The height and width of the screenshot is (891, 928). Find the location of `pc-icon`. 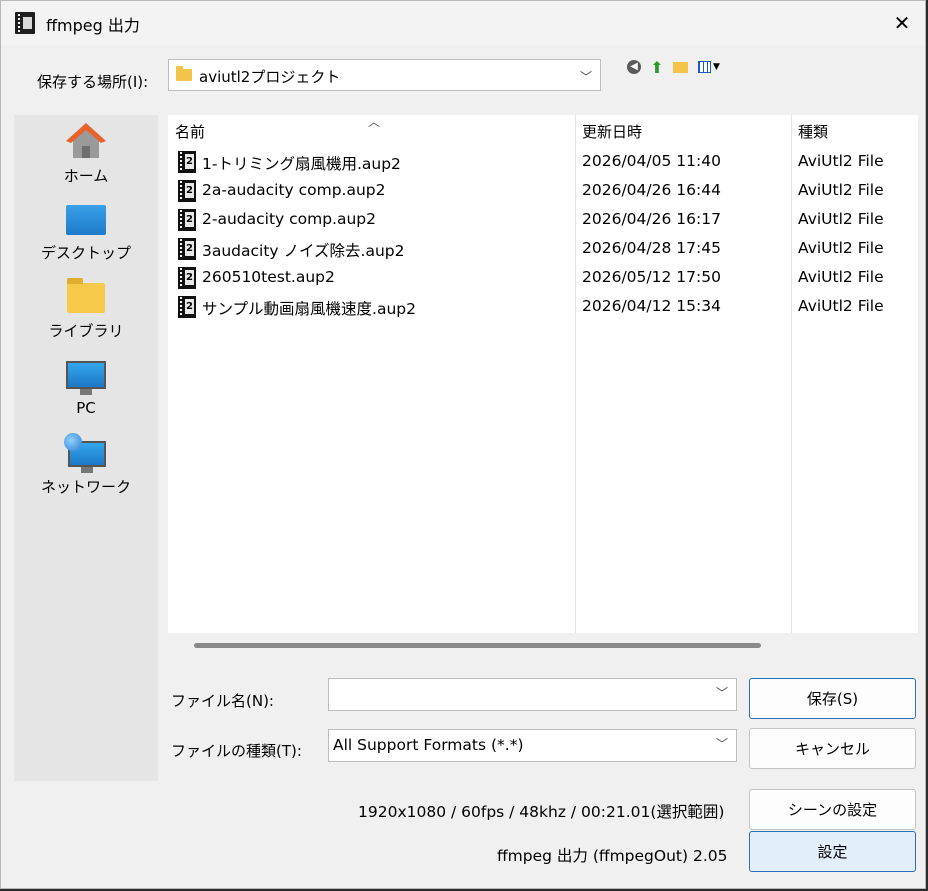

pc-icon is located at coordinates (86, 375).